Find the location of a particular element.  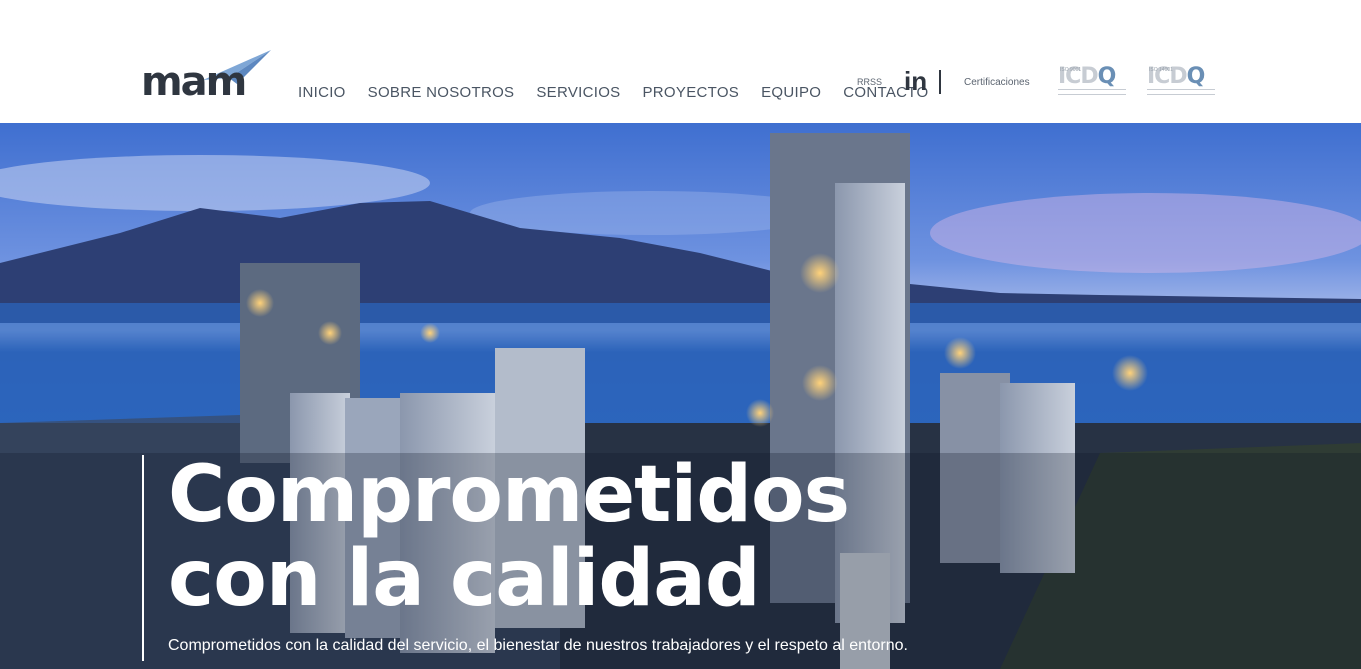

hero-title: Comprometidos con la calidad is located at coordinates (509, 537).